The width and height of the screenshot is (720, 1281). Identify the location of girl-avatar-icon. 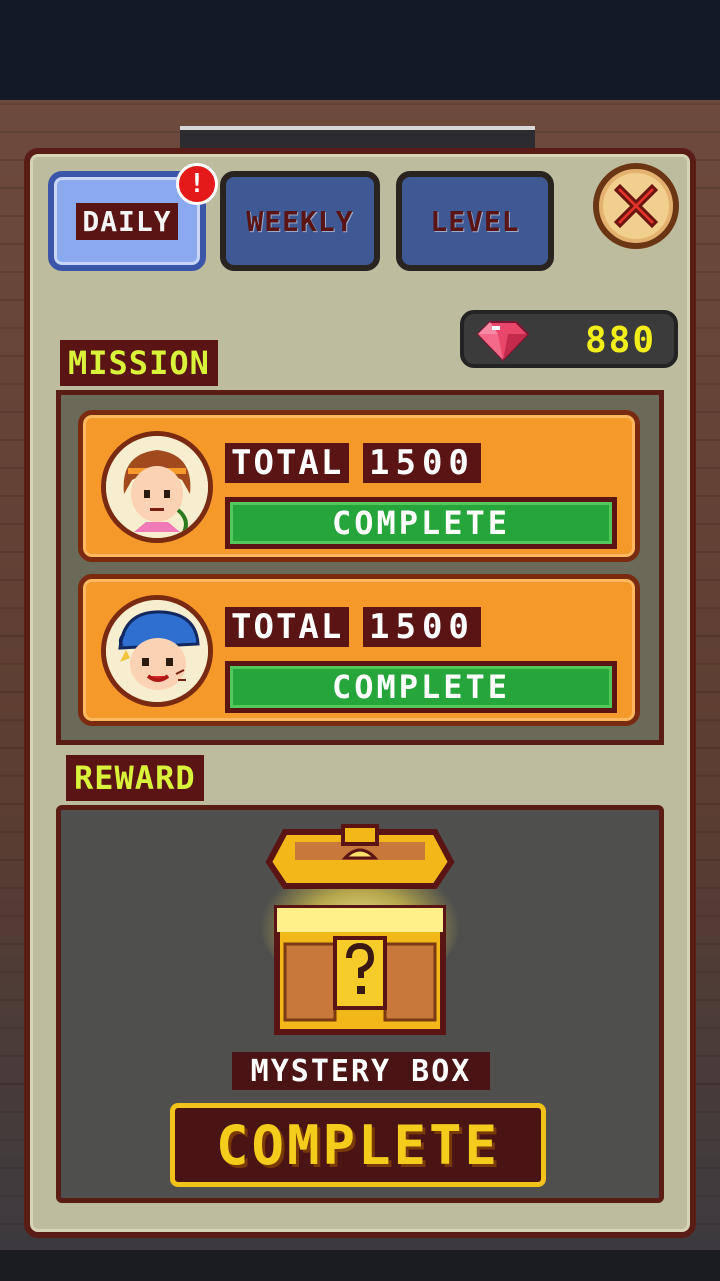
(157, 487).